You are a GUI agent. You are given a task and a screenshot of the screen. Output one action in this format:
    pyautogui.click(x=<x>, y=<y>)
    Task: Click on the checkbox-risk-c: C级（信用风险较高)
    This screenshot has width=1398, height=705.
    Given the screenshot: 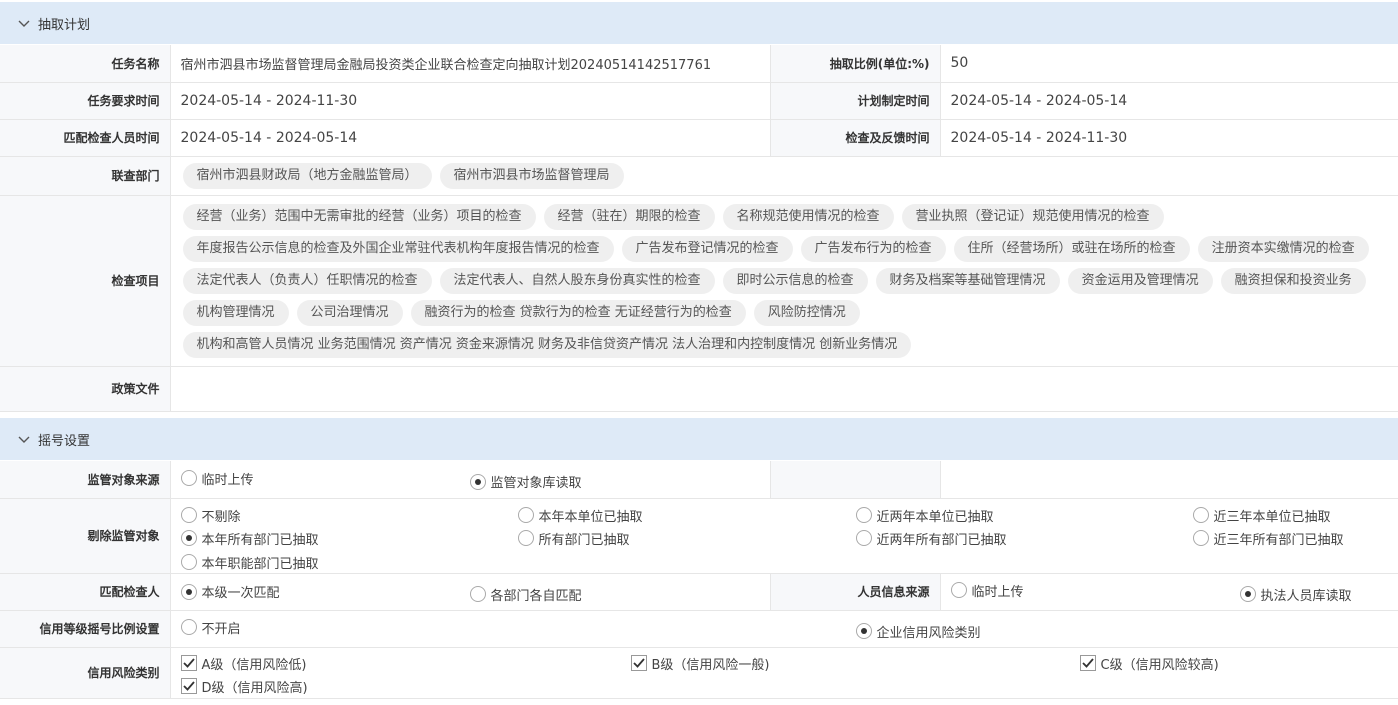 What is the action you would take?
    pyautogui.click(x=1149, y=663)
    